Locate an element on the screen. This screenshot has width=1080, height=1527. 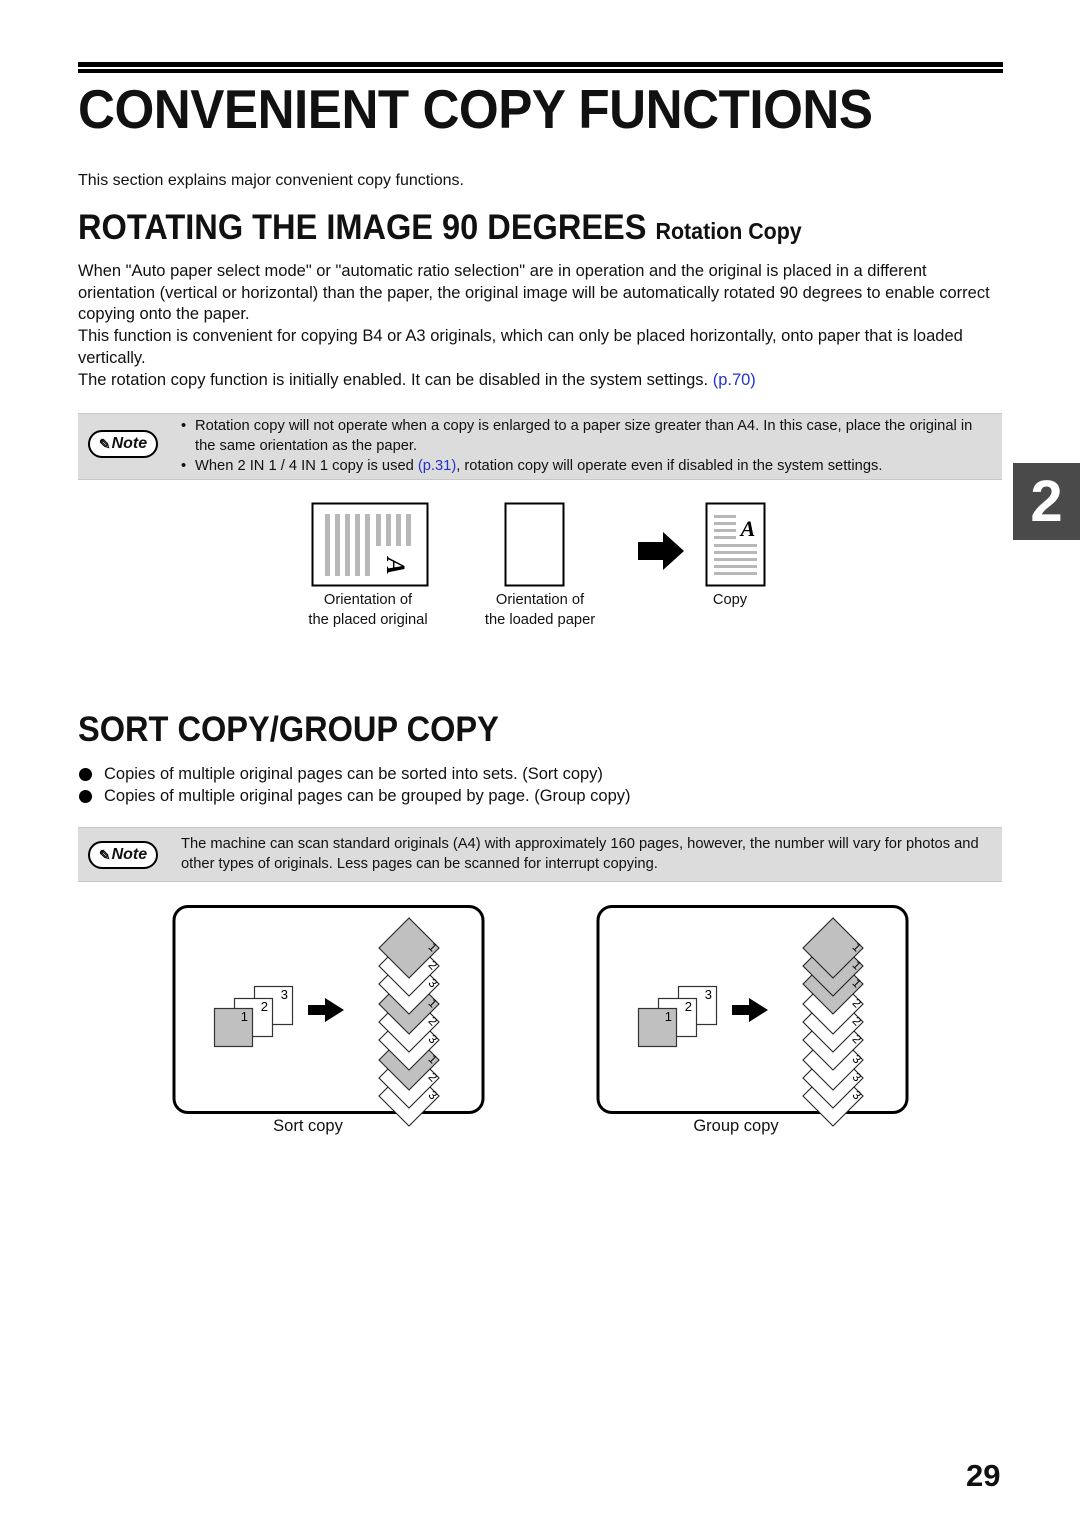
group-output-stack: 333222111 is located at coordinates (833, 1022).